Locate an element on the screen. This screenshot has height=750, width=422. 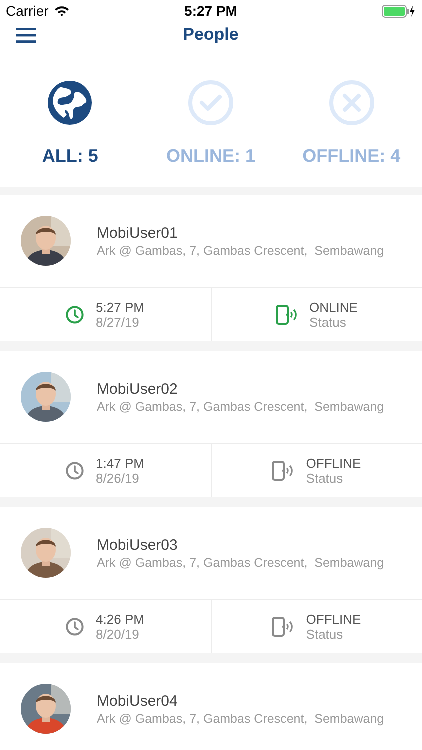
x-circle-icon is located at coordinates (351, 103).